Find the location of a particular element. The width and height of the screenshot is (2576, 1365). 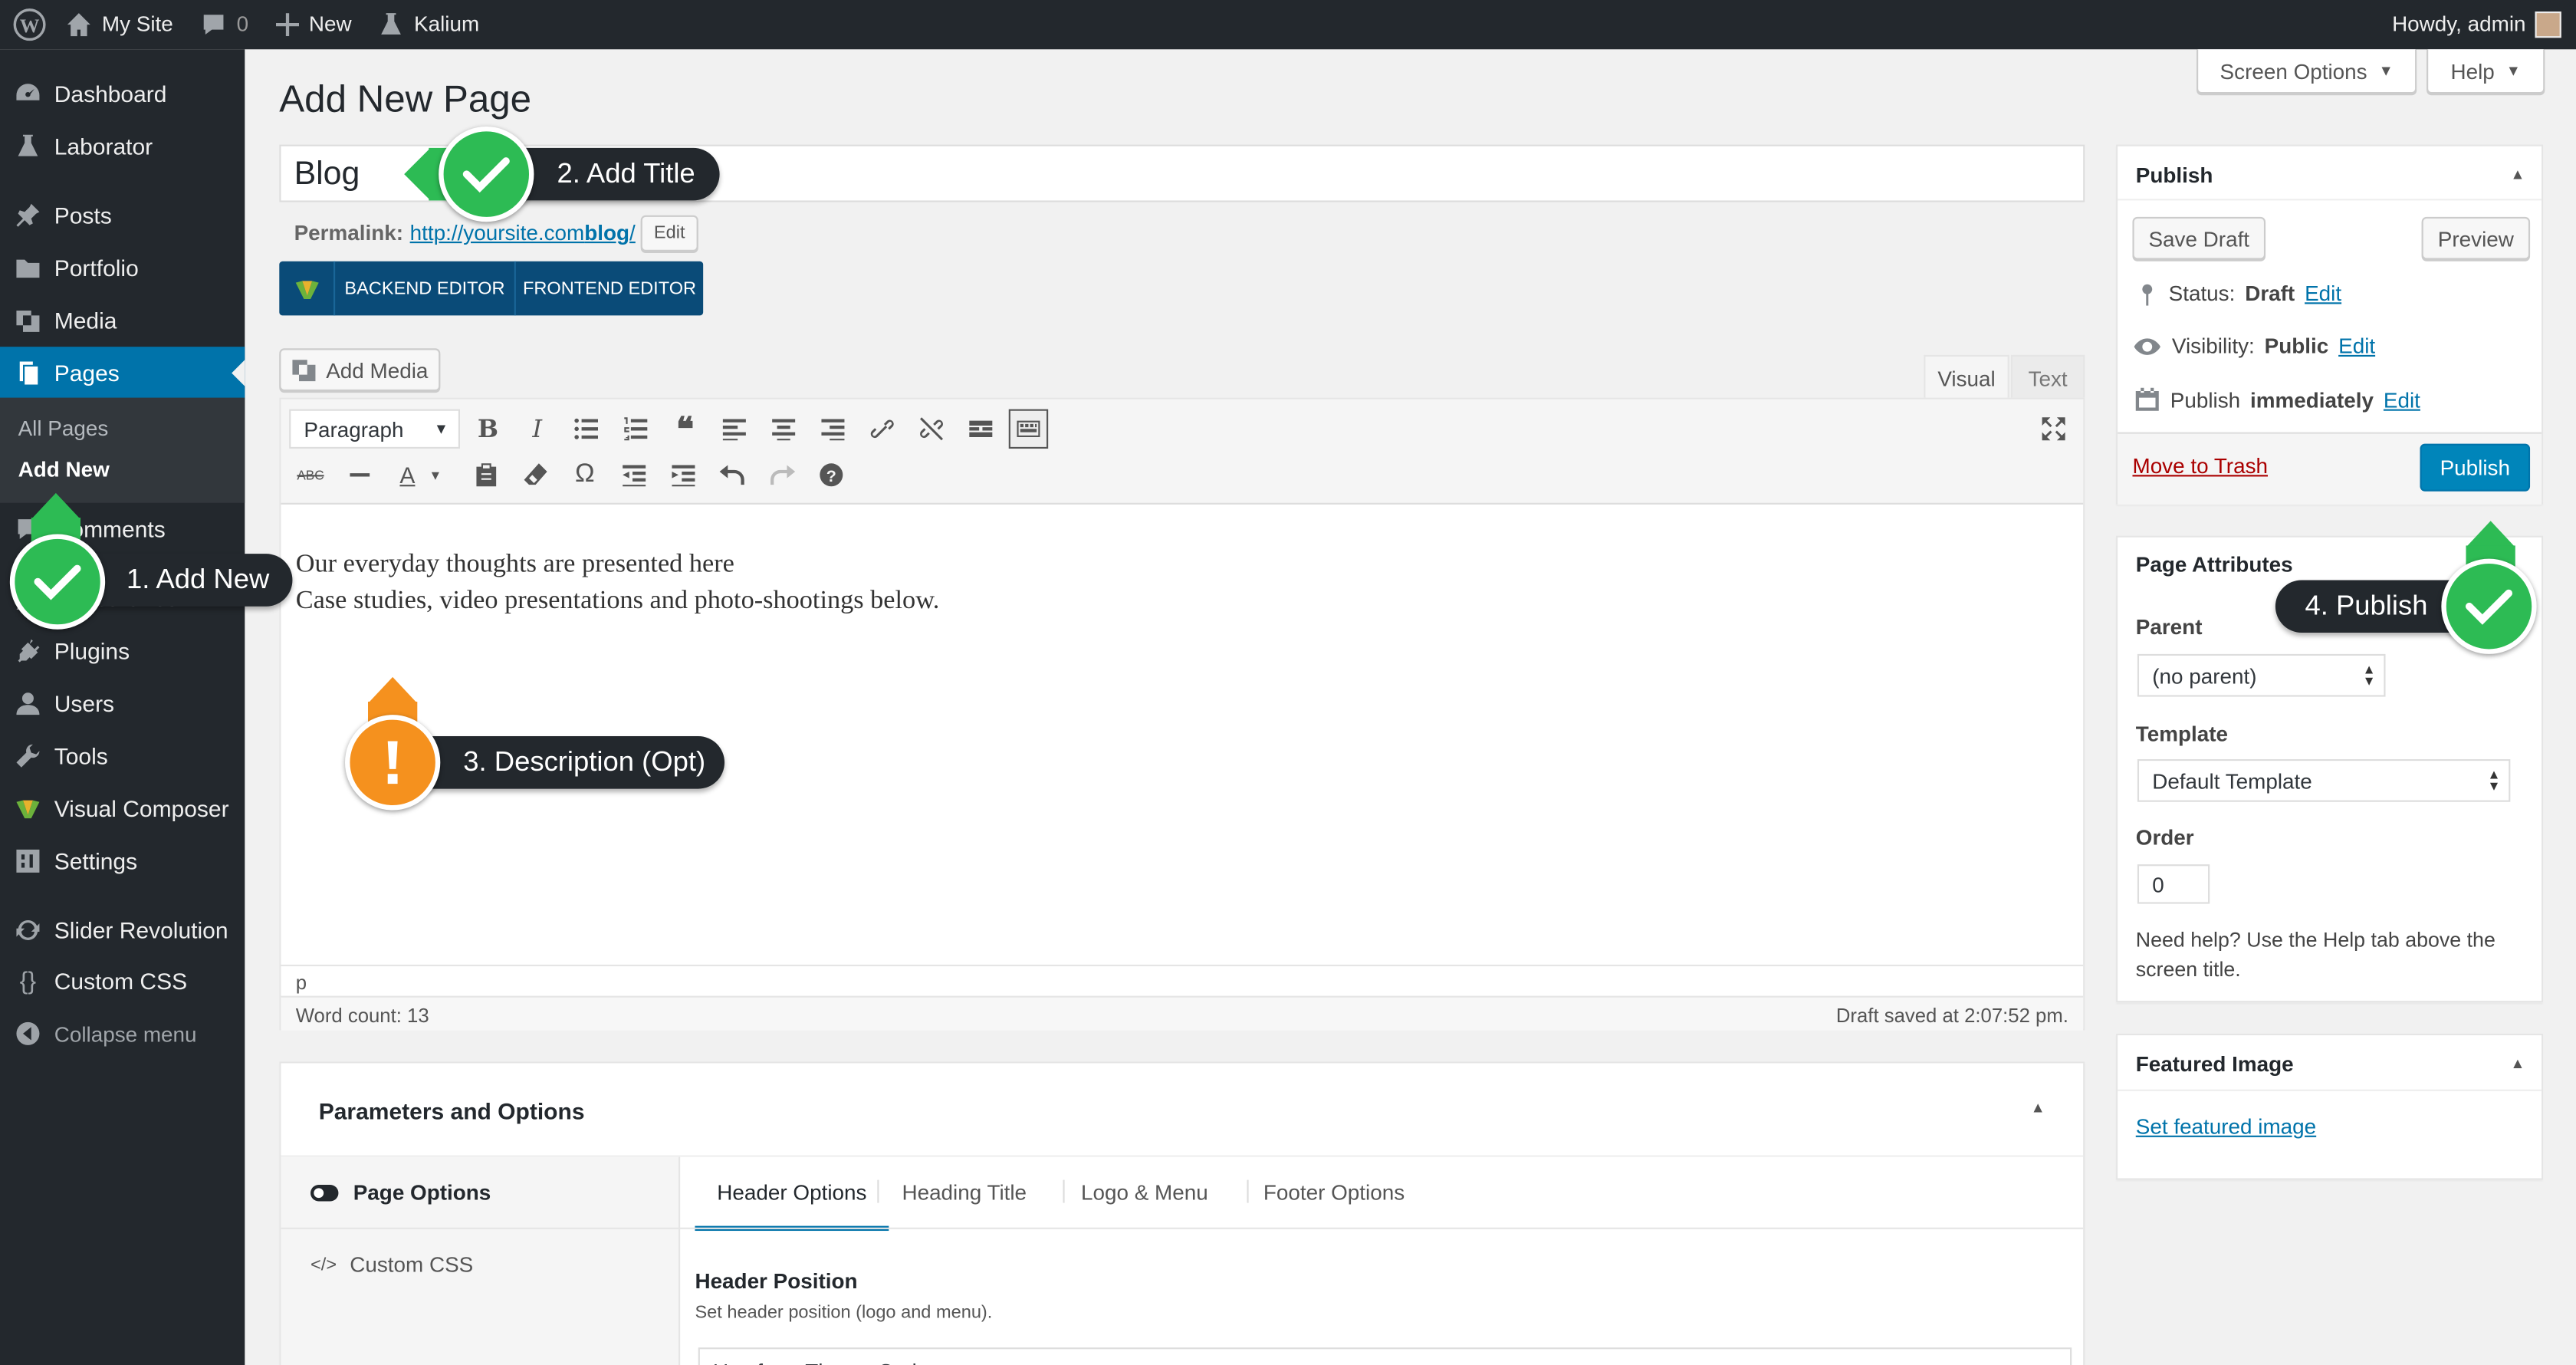

tab-header-options: Header Options is located at coordinates (792, 1195).